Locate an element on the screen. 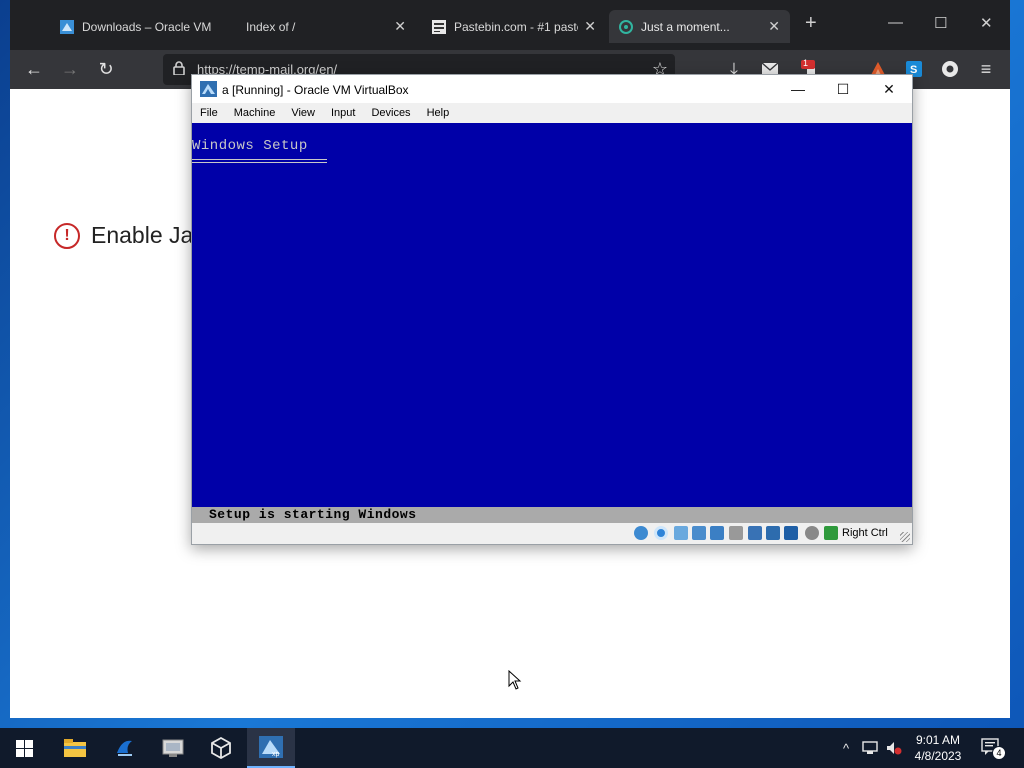 The image size is (1024, 768). wireshark-icon is located at coordinates (124, 748).